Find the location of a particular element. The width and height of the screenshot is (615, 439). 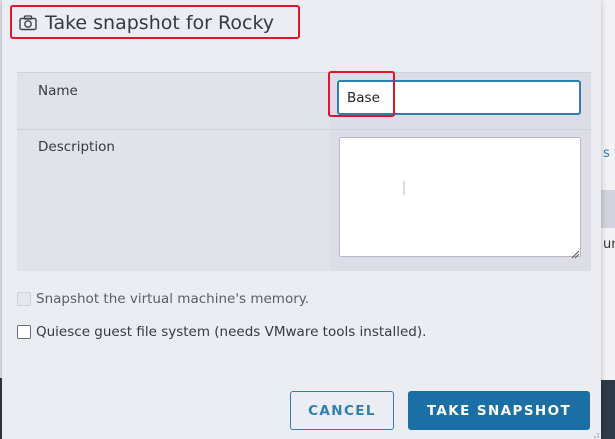

dialog-header: Take snapshot for Rocky is located at coordinates (155, 22).